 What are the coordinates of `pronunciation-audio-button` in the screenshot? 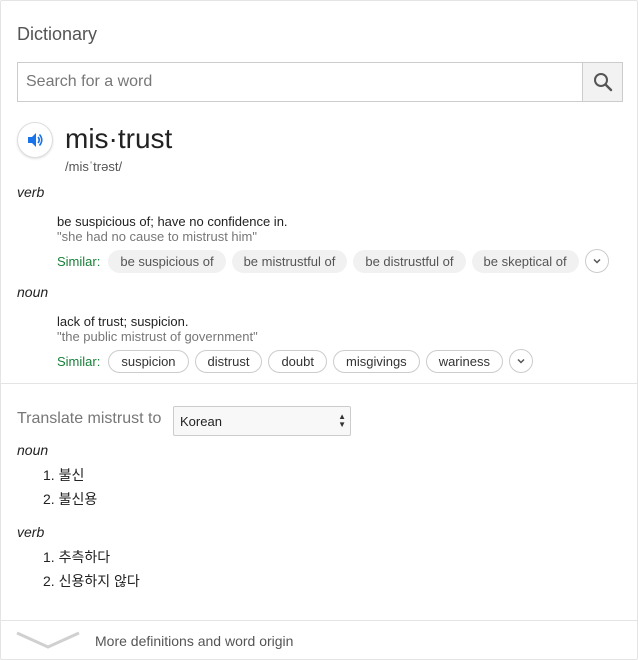 It's located at (35, 140).